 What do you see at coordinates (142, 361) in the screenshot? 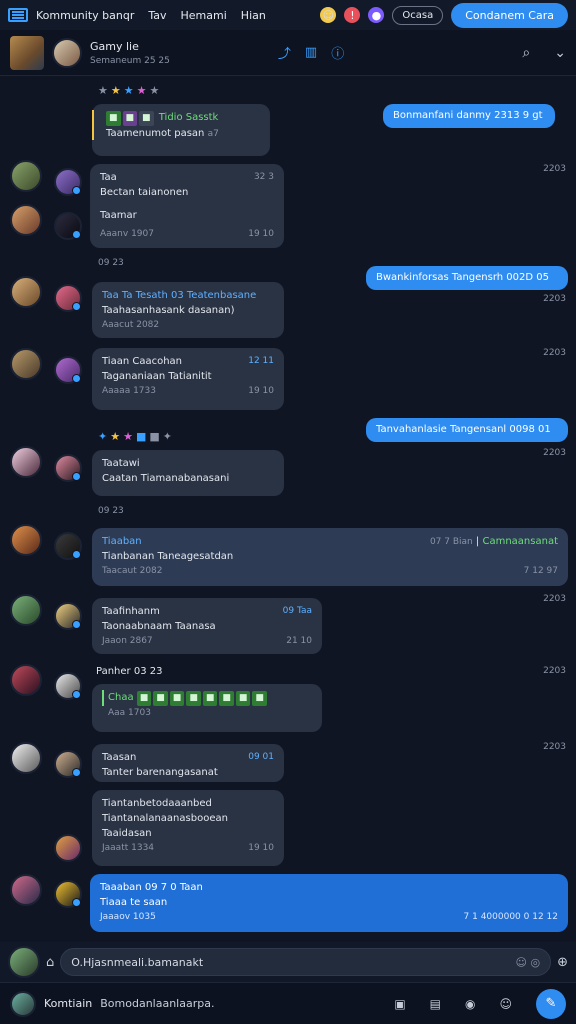
I see `message-title: Tiaan Caacohan` at bounding box center [142, 361].